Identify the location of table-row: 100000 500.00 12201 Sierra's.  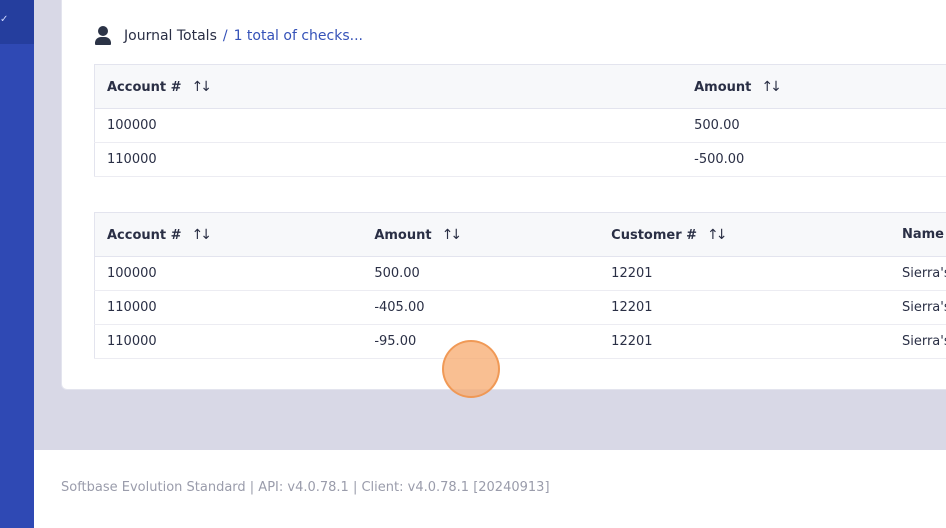
(520, 273).